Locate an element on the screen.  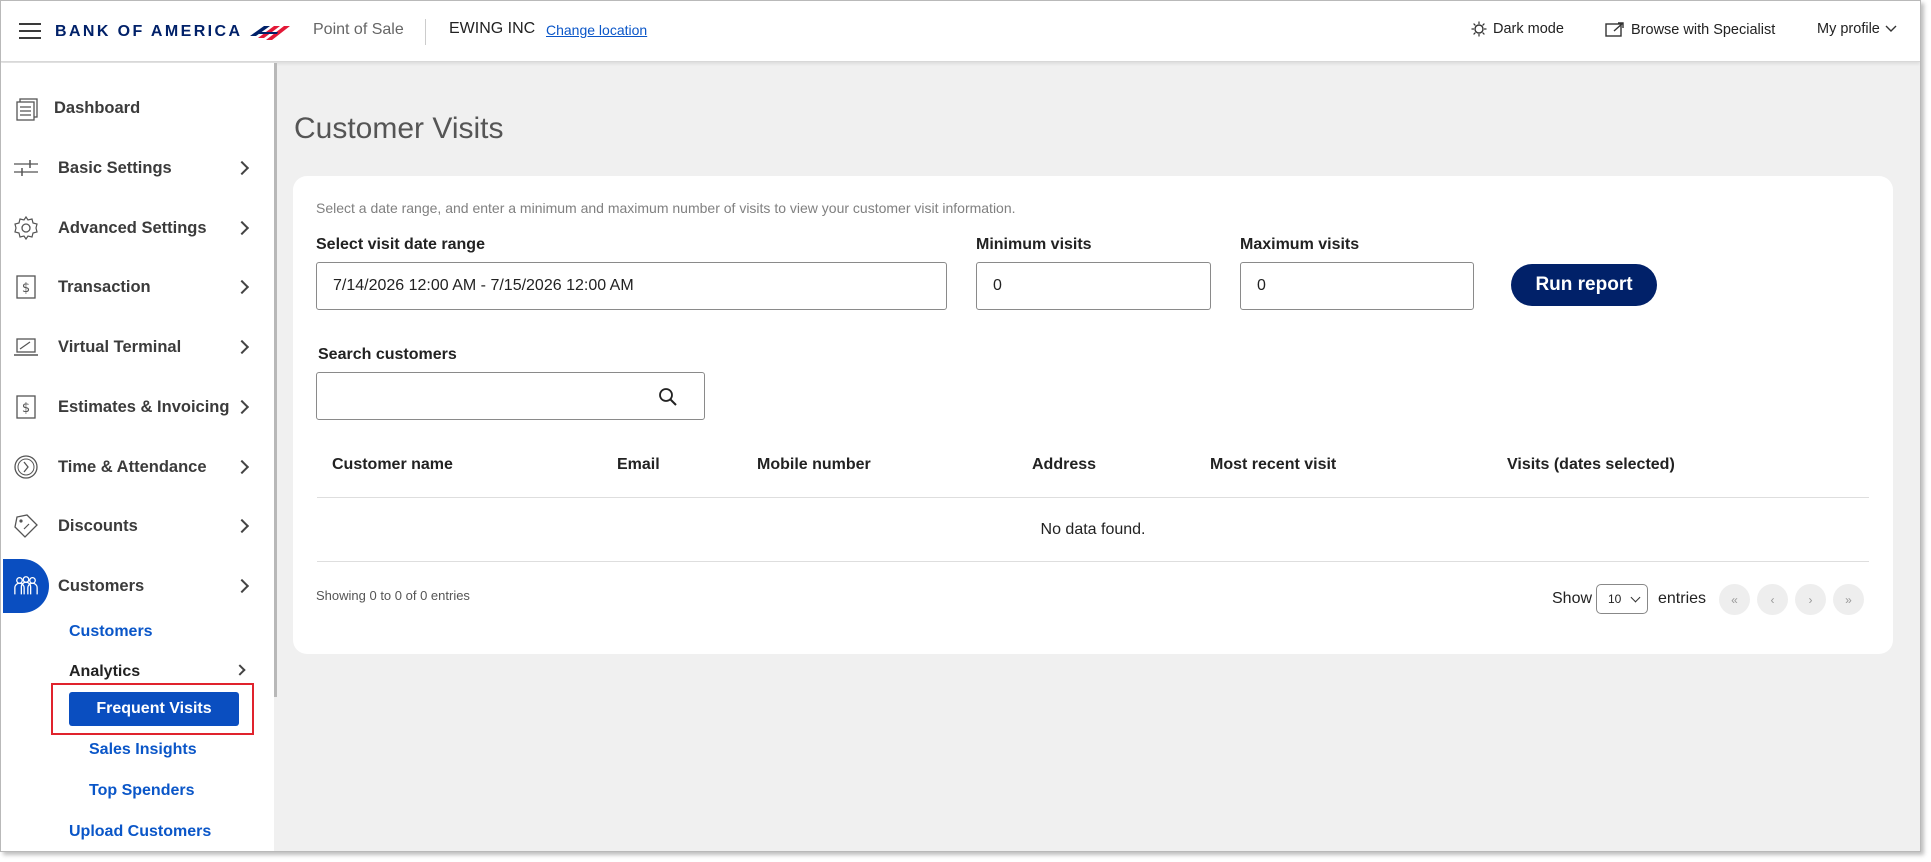
sidebar-item-time-attendance: Time & Attendance is located at coordinates (132, 467).